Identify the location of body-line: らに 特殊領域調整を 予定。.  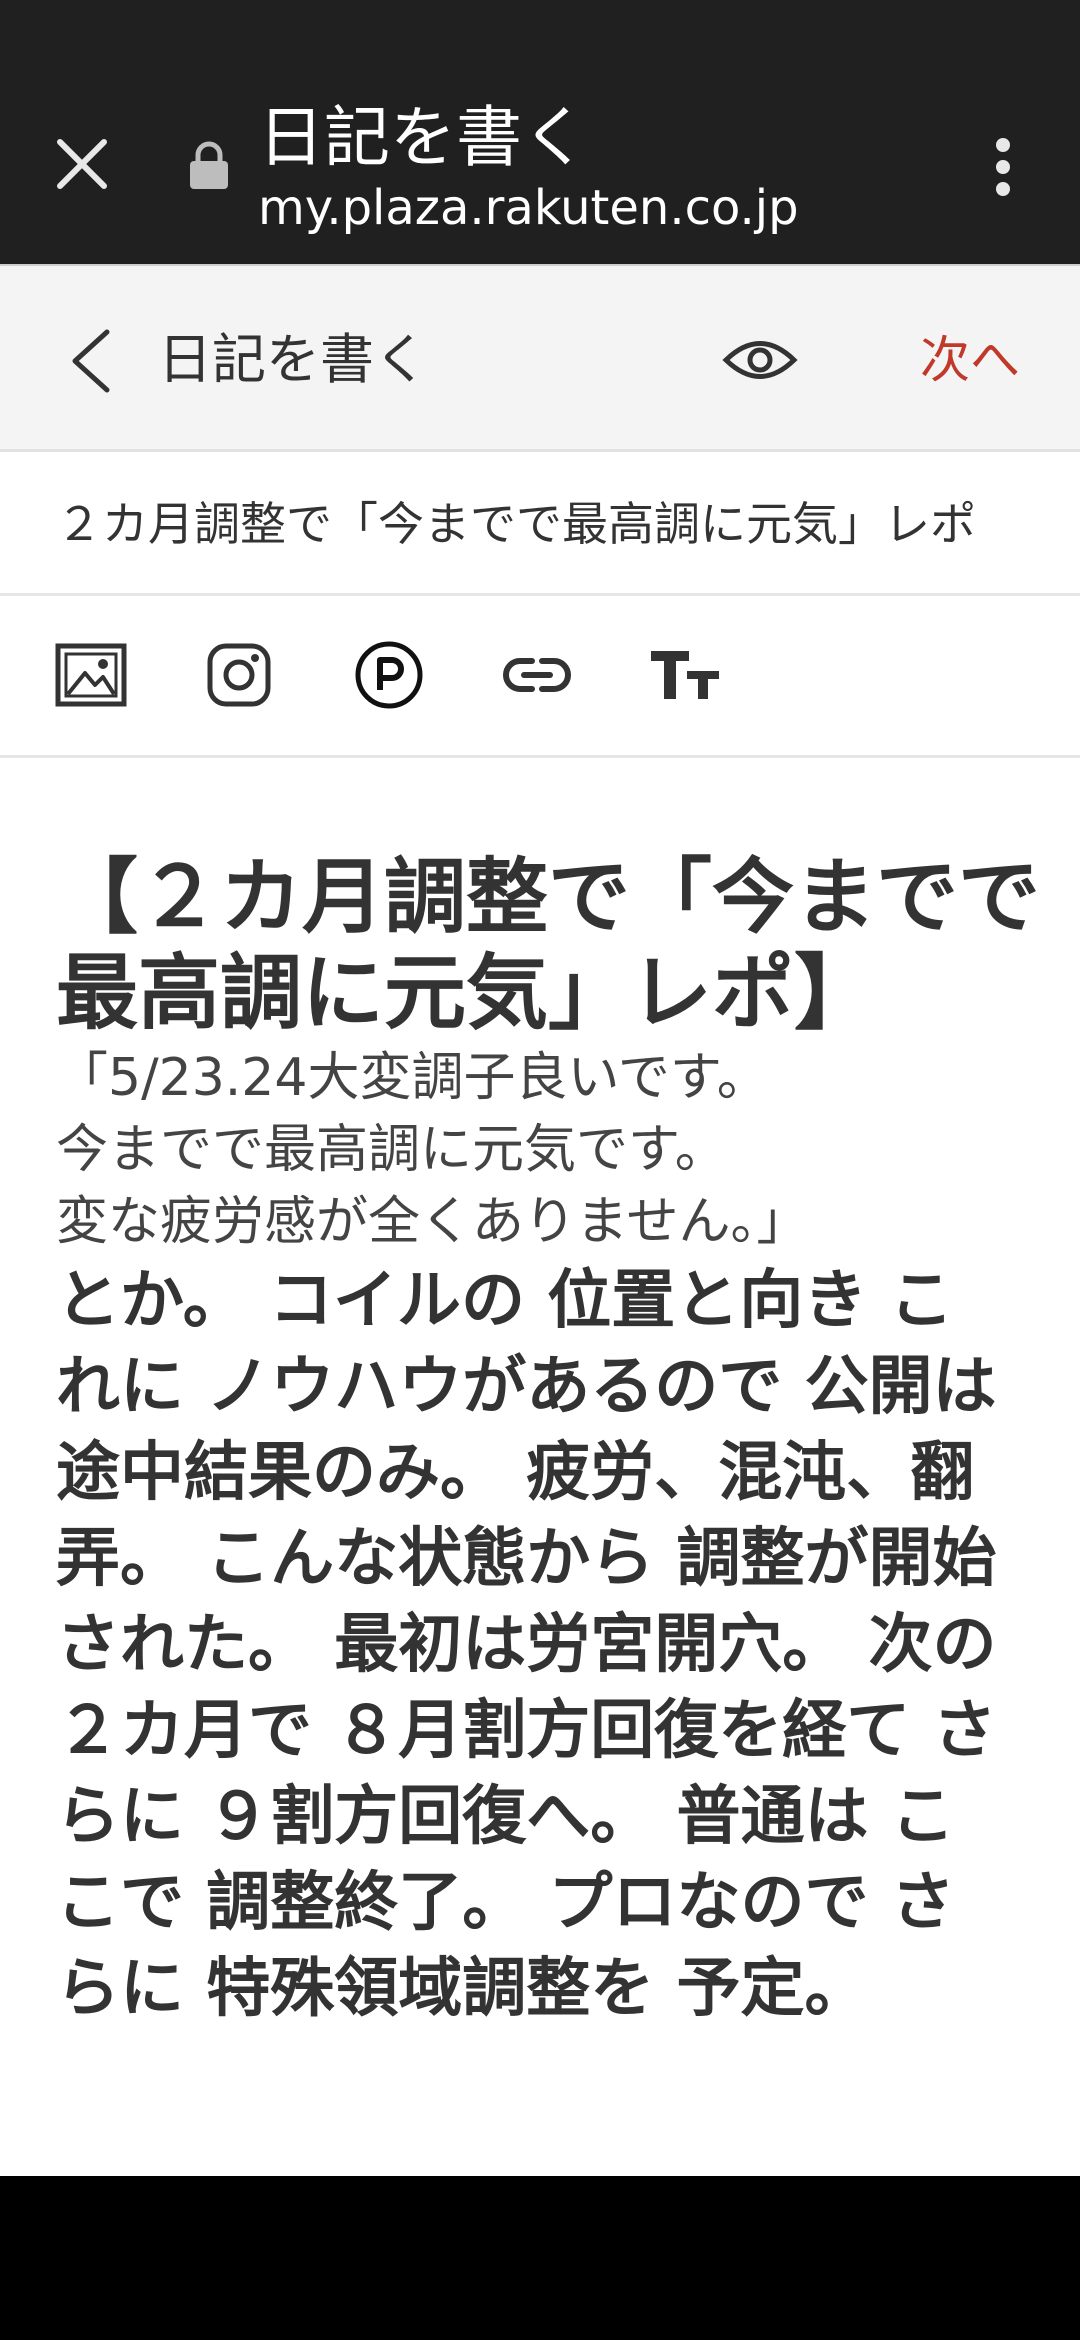
(462, 1989).